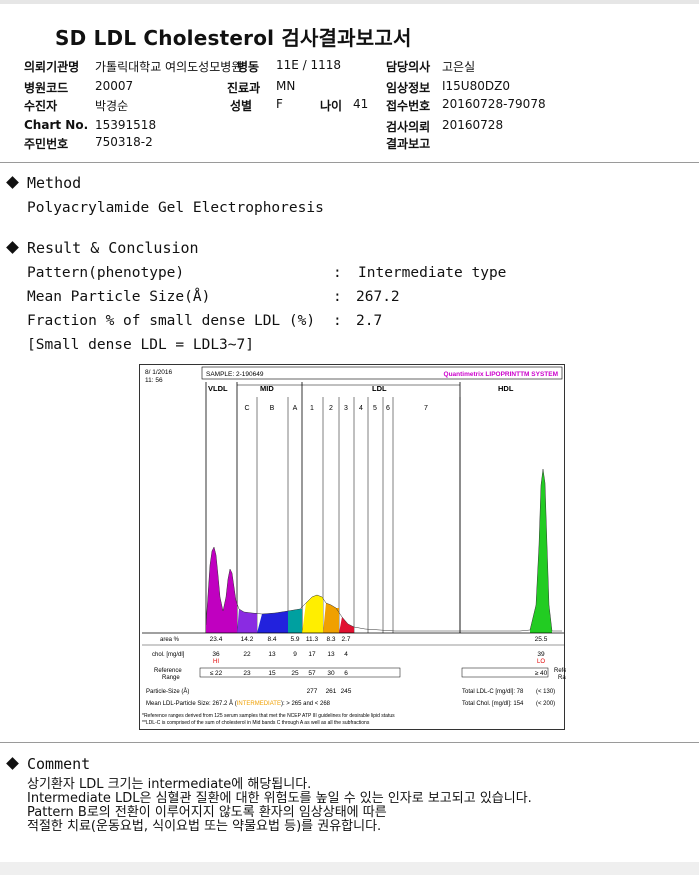 The height and width of the screenshot is (875, 699). Describe the element at coordinates (167, 691) in the screenshot. I see `row-label-size: Particle-Size (Å)` at that location.